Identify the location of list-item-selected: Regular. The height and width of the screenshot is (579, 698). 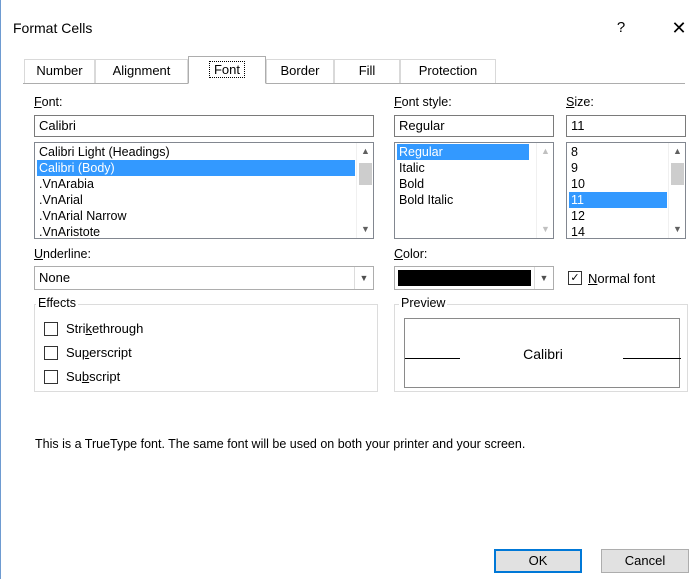
(463, 152).